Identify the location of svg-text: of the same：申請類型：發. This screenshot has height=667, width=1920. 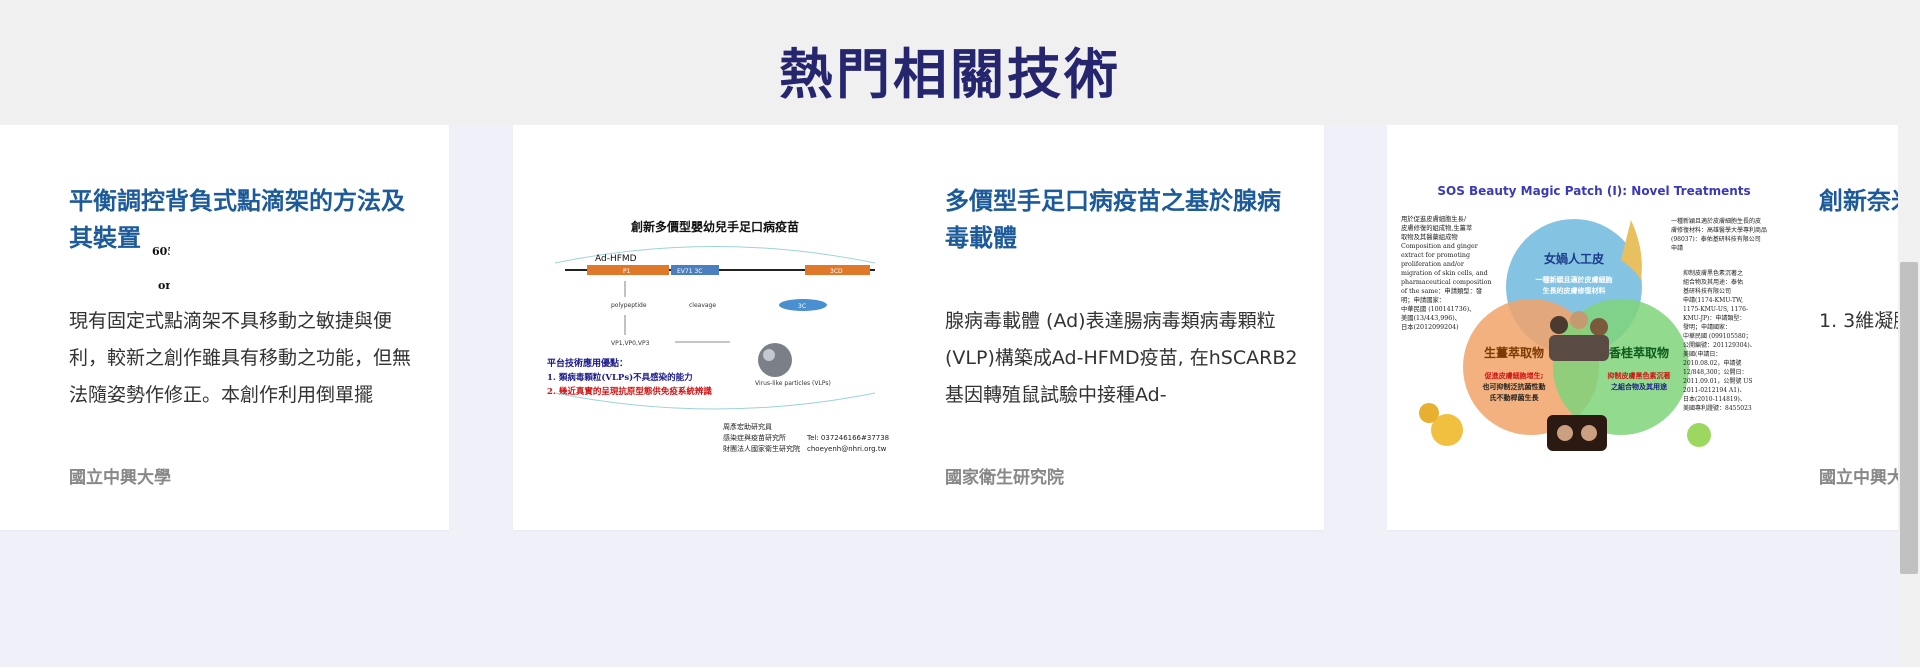
(1442, 290).